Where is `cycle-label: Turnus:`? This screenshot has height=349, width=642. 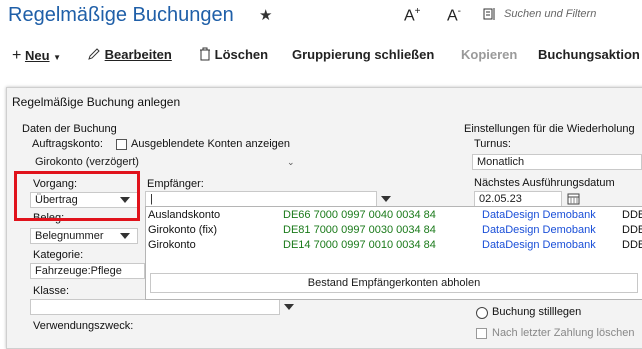
cycle-label: Turnus: is located at coordinates (492, 144).